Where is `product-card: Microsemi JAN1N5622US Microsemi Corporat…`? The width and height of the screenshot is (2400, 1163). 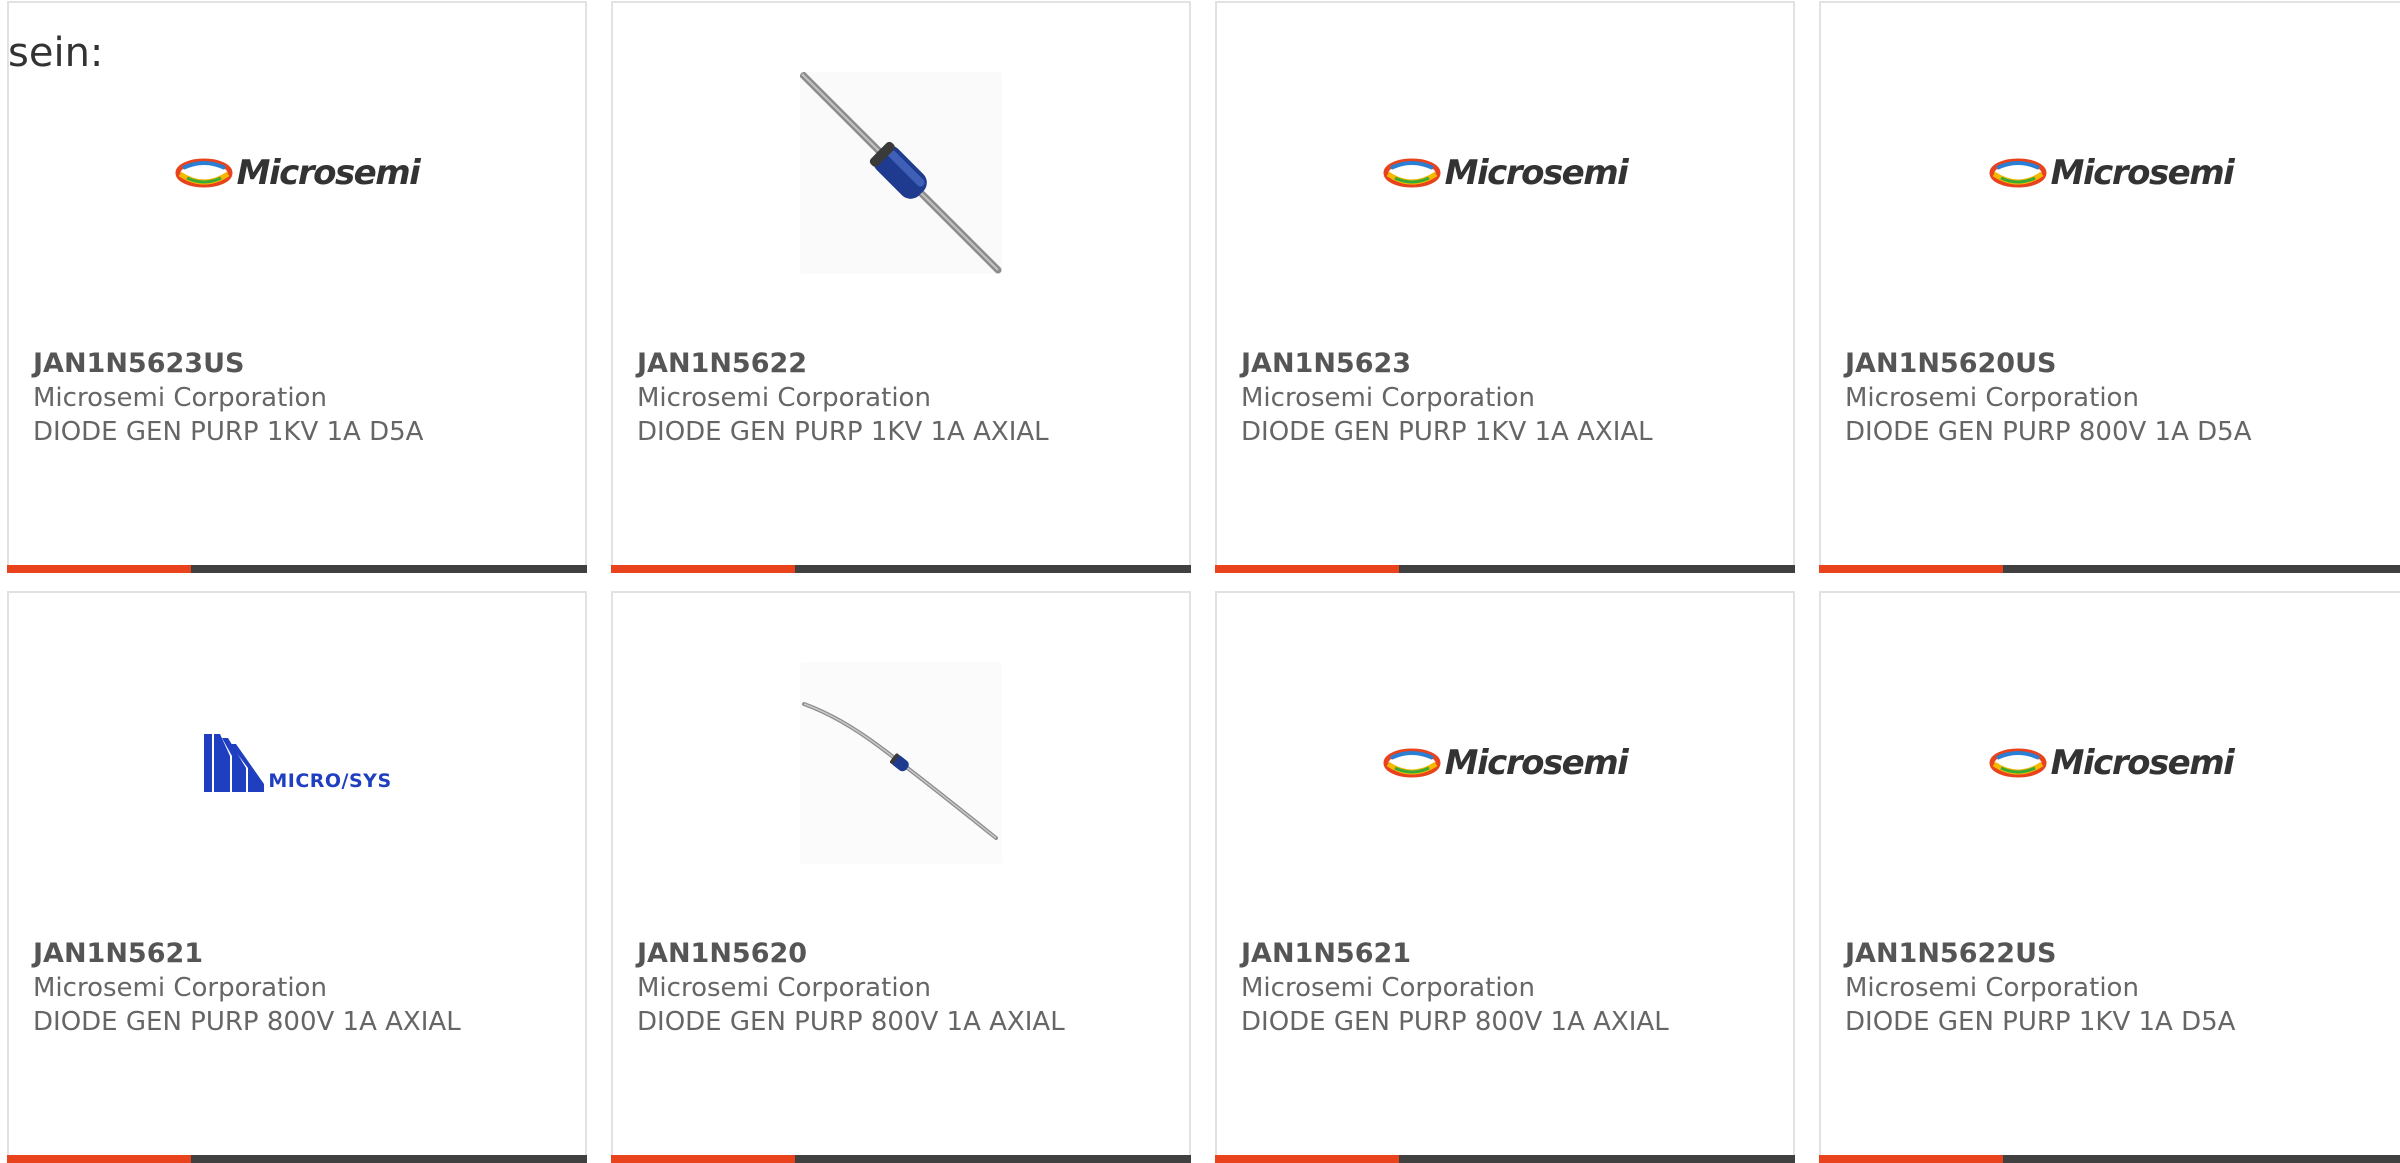 product-card: Microsemi JAN1N5622US Microsemi Corporat… is located at coordinates (2109, 877).